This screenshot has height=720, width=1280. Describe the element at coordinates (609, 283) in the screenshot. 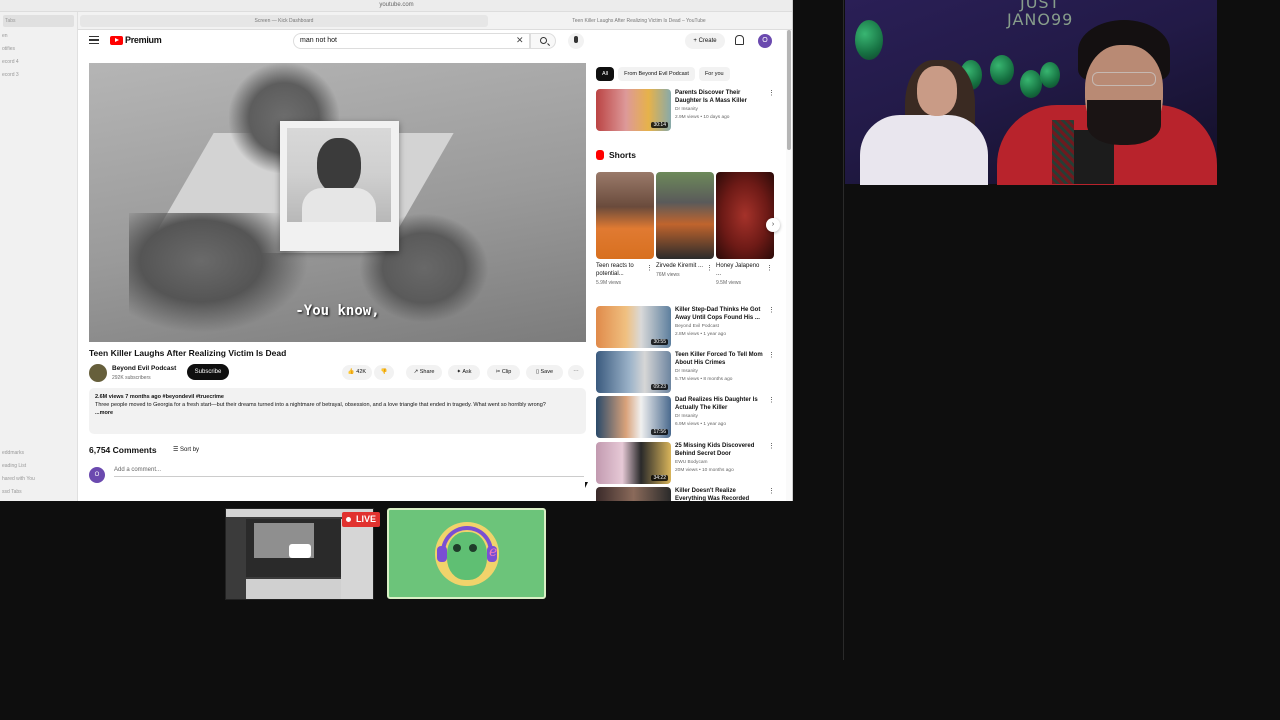

I see `short-views: 5.9M views` at that location.